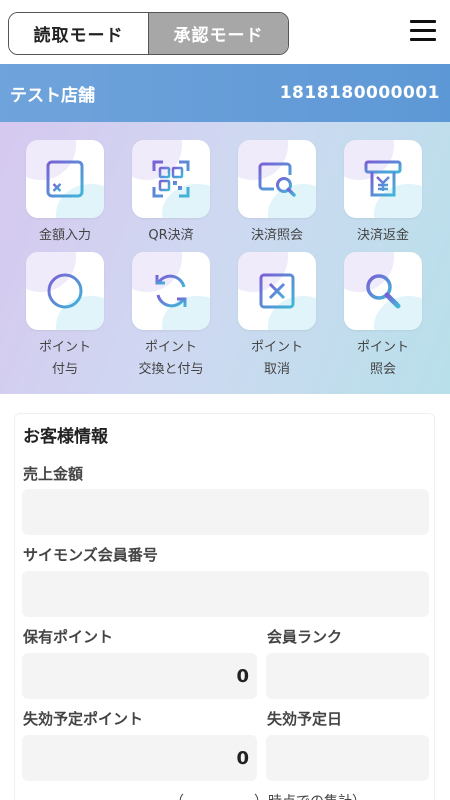 This screenshot has width=450, height=800. Describe the element at coordinates (171, 359) in the screenshot. I see `point-exchange-label: ポイント 交換と付与` at that location.